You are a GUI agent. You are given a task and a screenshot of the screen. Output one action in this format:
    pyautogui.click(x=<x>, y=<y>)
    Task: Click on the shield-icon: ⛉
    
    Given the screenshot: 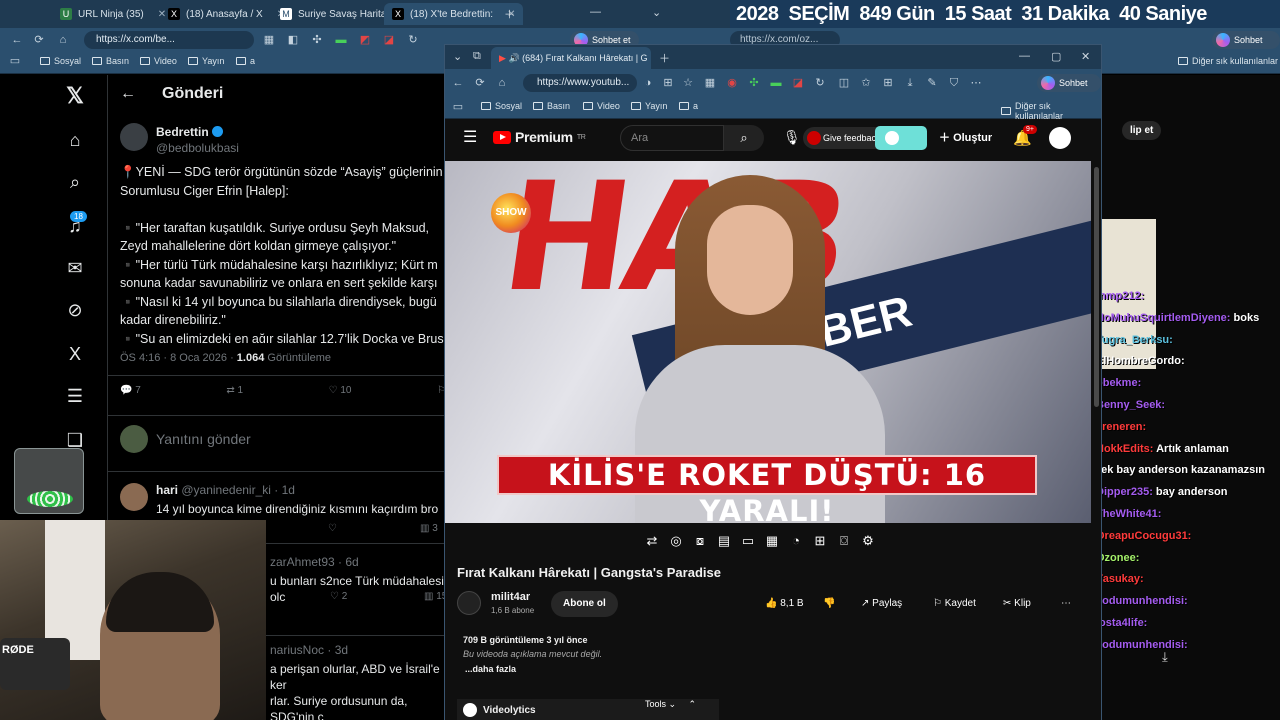 What is the action you would take?
    pyautogui.click(x=954, y=83)
    